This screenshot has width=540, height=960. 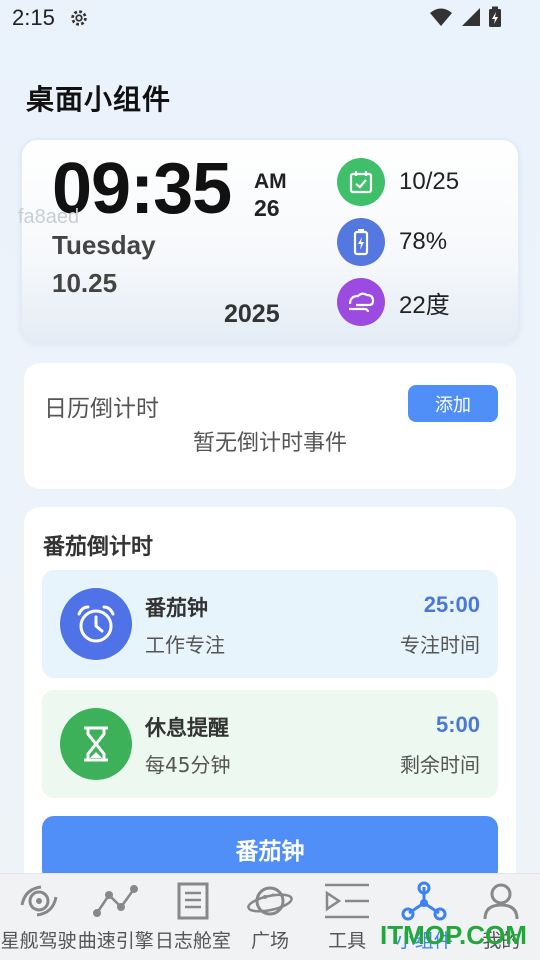 What do you see at coordinates (361, 302) in the screenshot?
I see `weather-wind-icon` at bounding box center [361, 302].